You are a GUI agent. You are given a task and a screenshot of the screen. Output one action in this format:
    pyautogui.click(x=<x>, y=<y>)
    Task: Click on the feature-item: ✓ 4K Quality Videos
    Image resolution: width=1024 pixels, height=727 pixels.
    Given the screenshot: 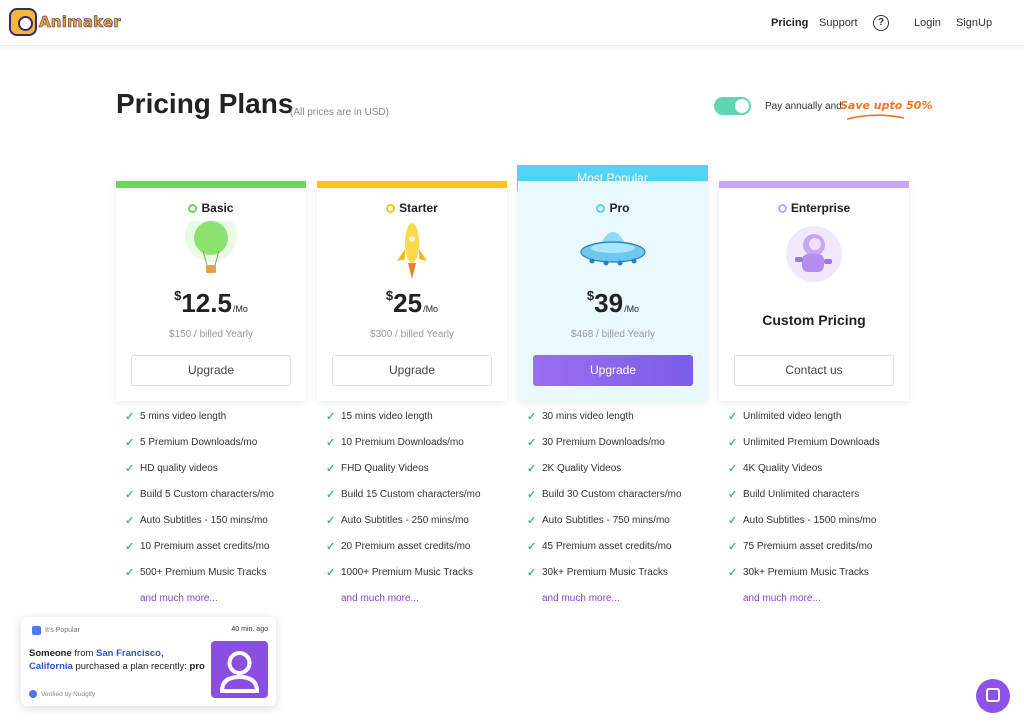 What is the action you would take?
    pyautogui.click(x=775, y=469)
    